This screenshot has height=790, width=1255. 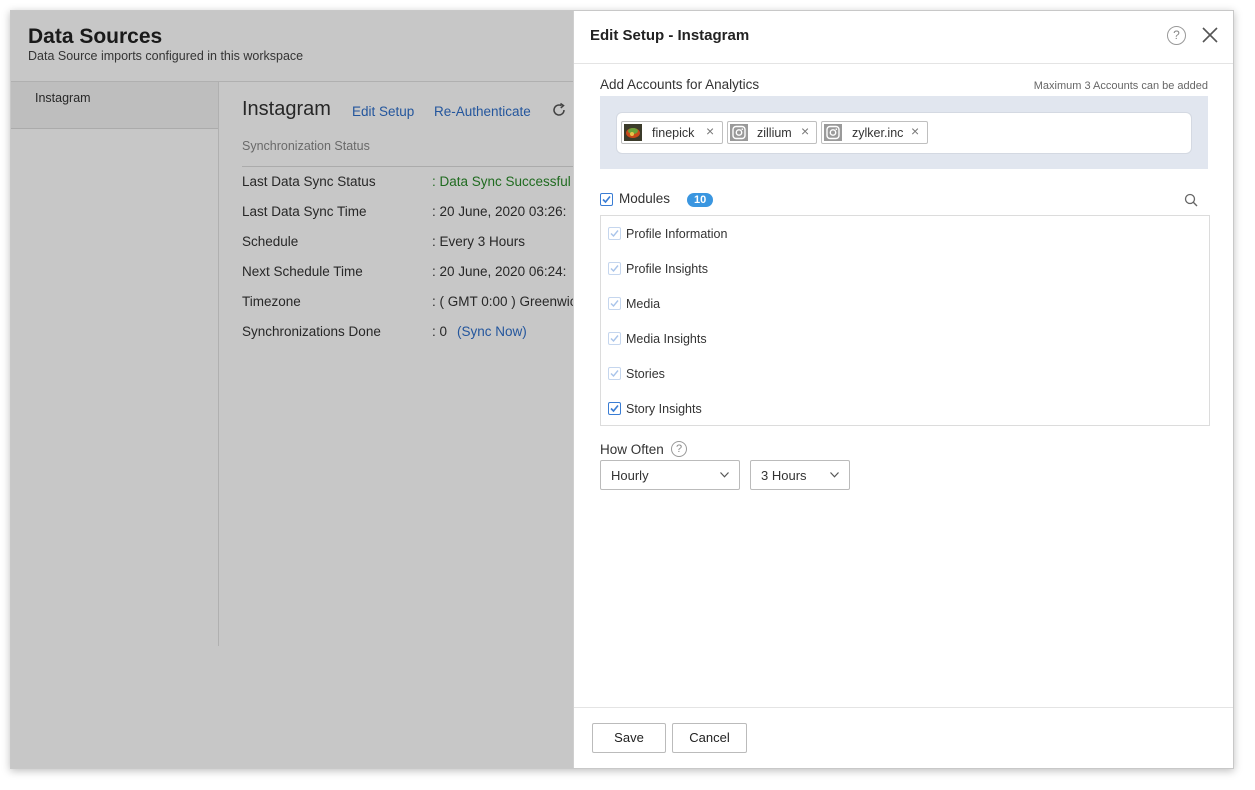 I want to click on panel-header: Edit Setup - Instagram ?, so click(x=903, y=37).